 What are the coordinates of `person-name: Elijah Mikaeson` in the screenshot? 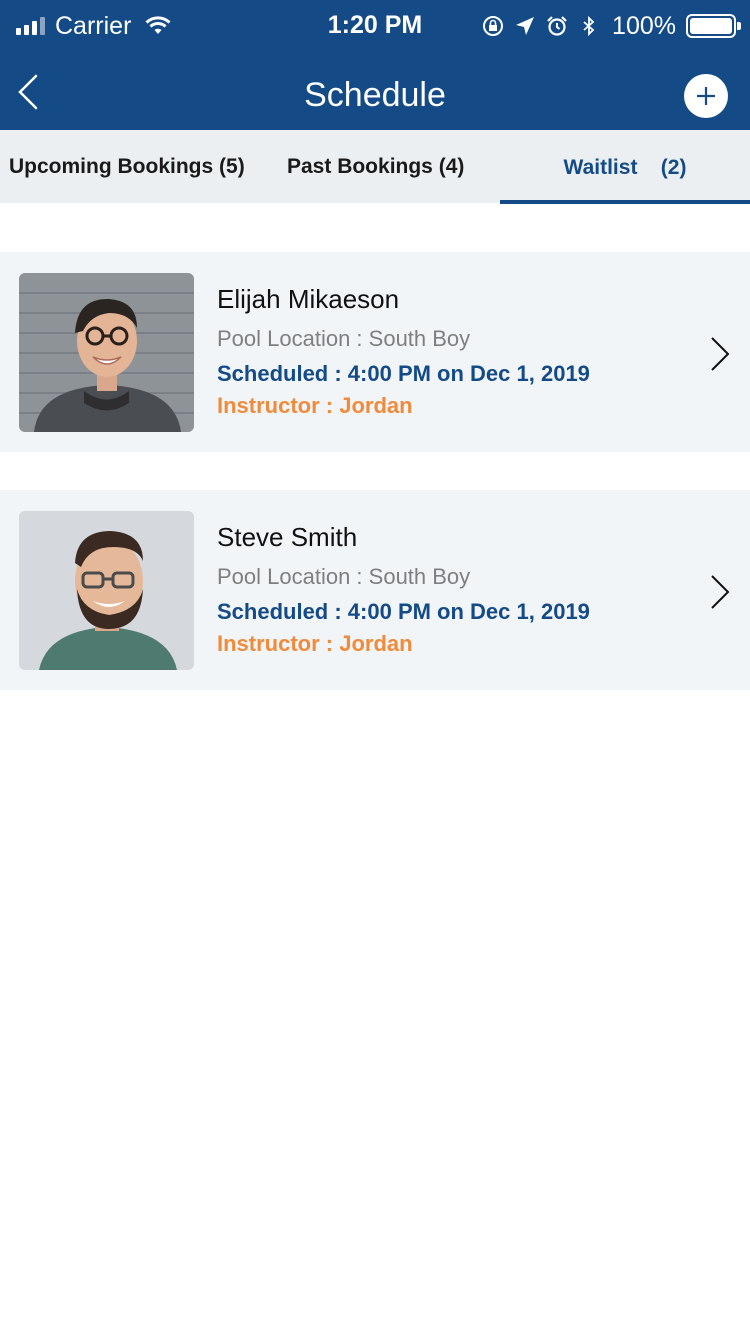 It's located at (308, 299).